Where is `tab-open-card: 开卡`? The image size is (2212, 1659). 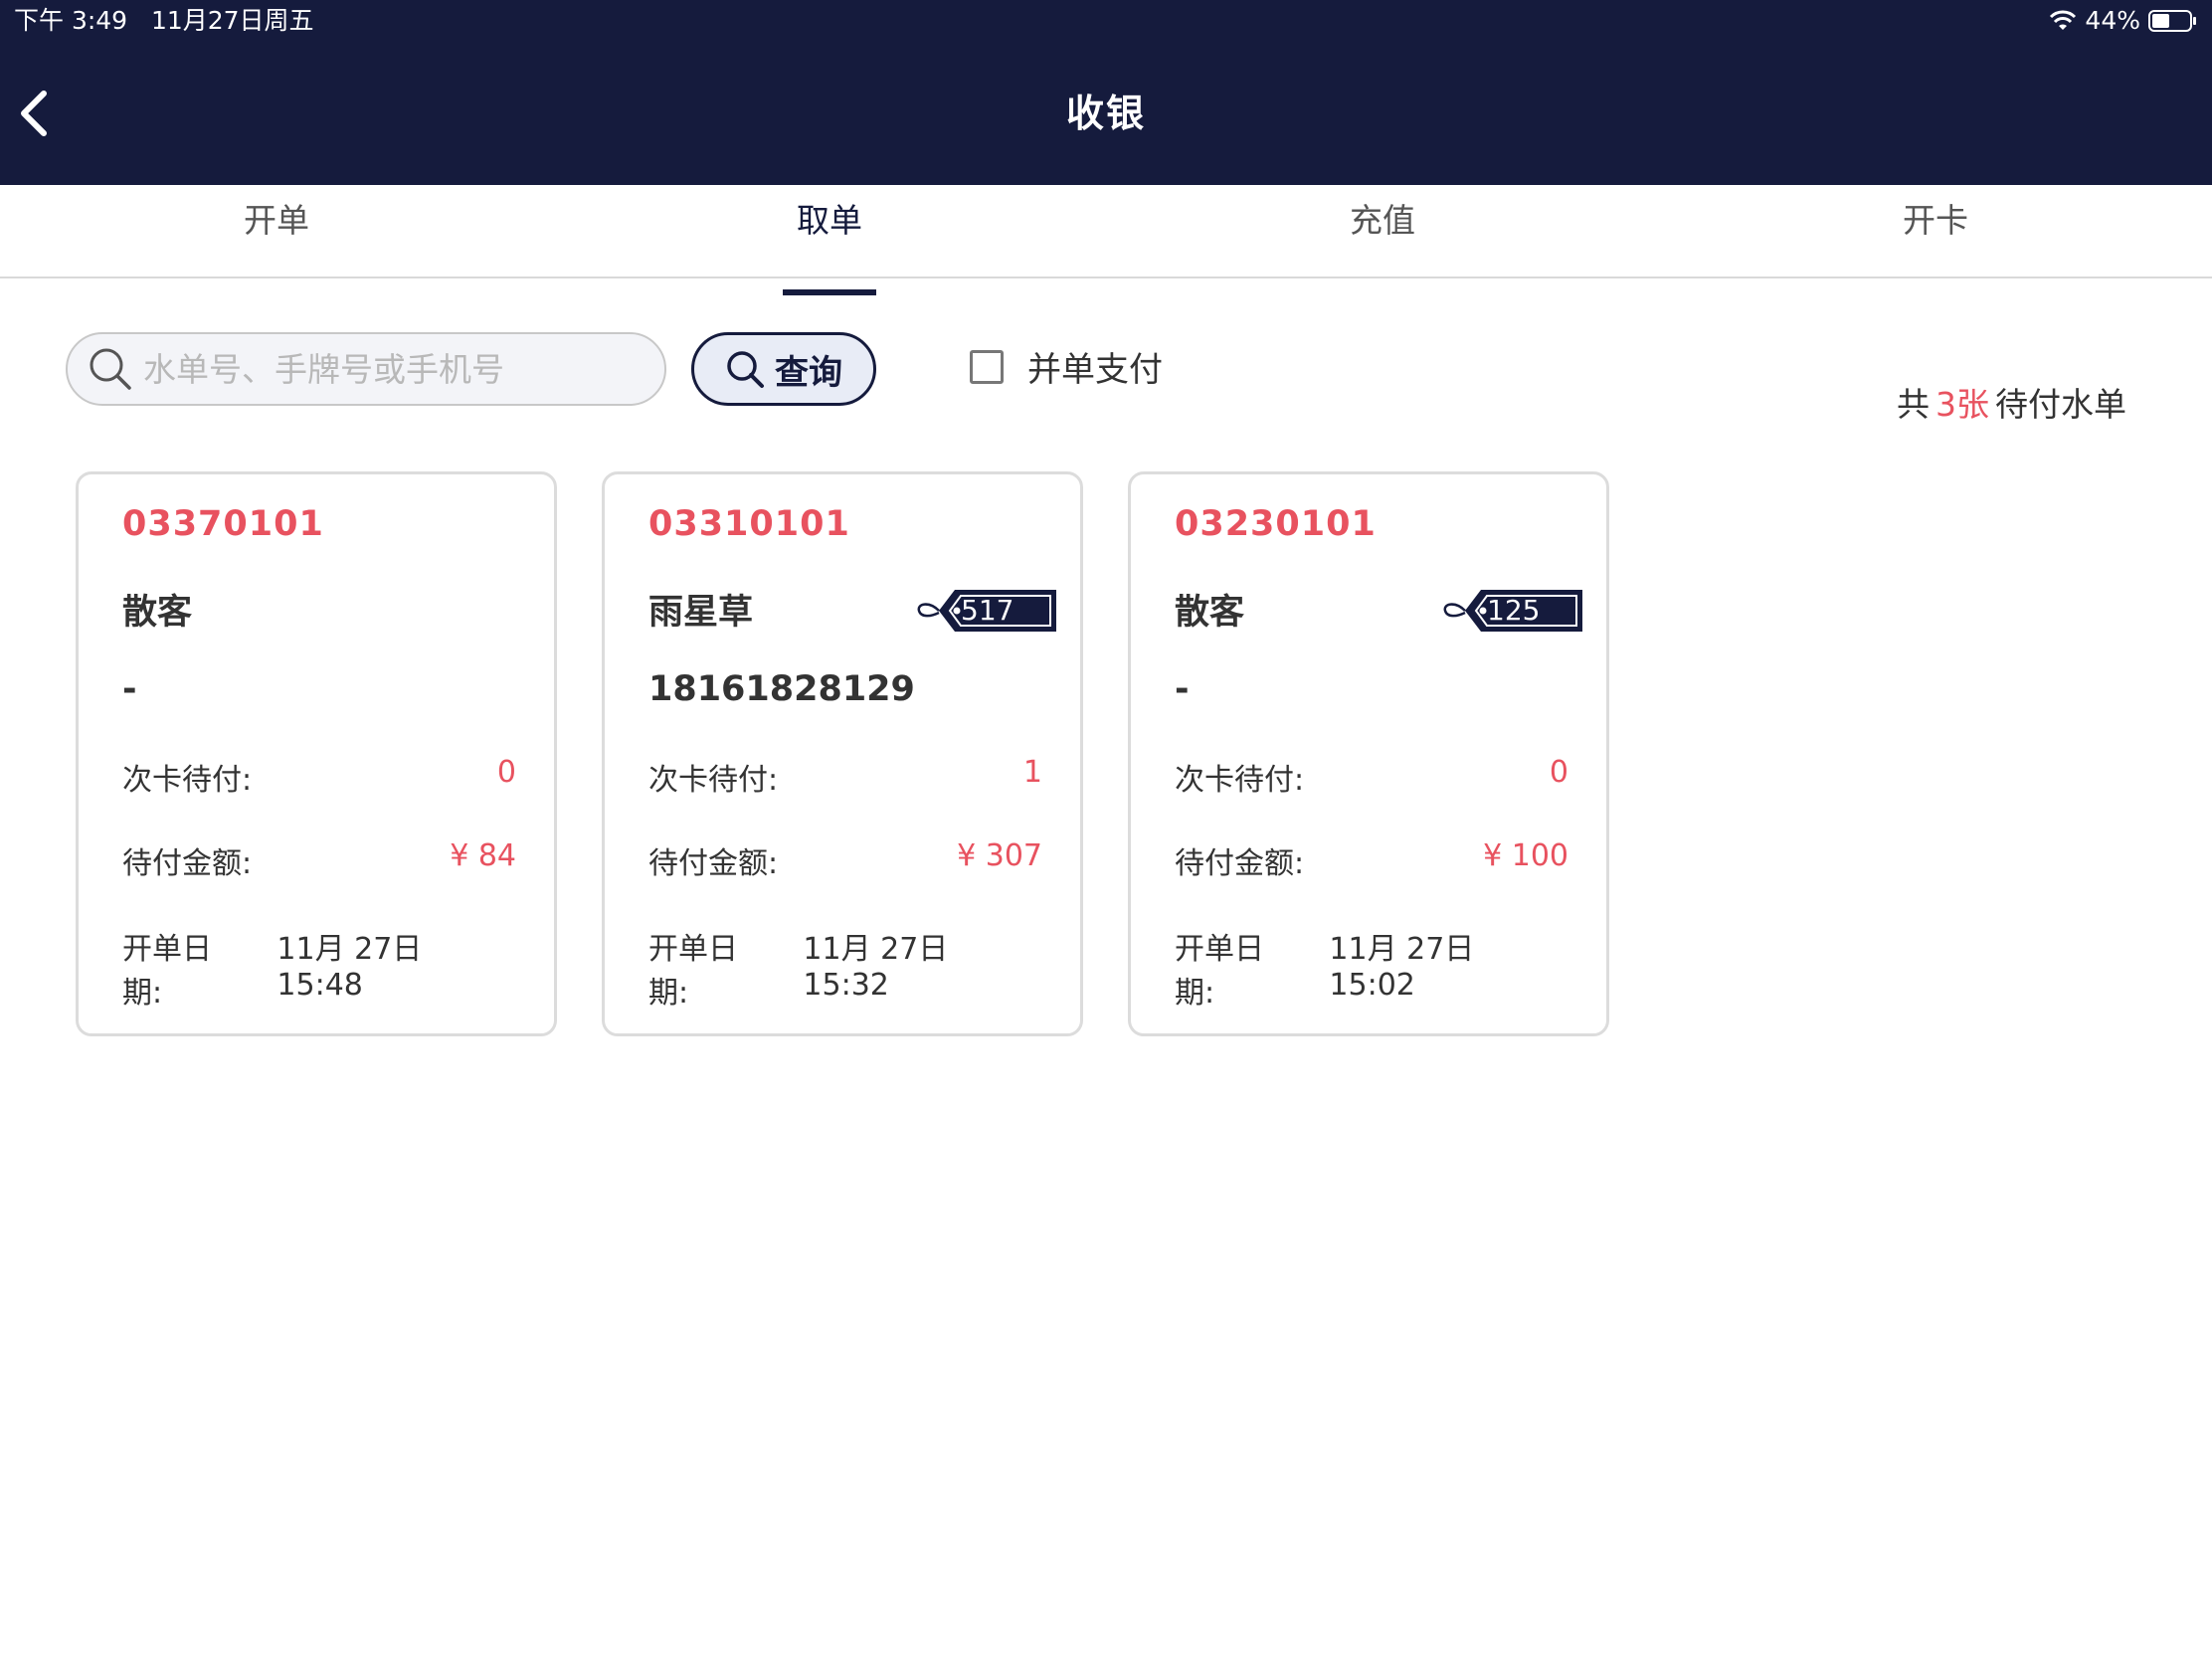 tab-open-card: 开卡 is located at coordinates (1935, 230).